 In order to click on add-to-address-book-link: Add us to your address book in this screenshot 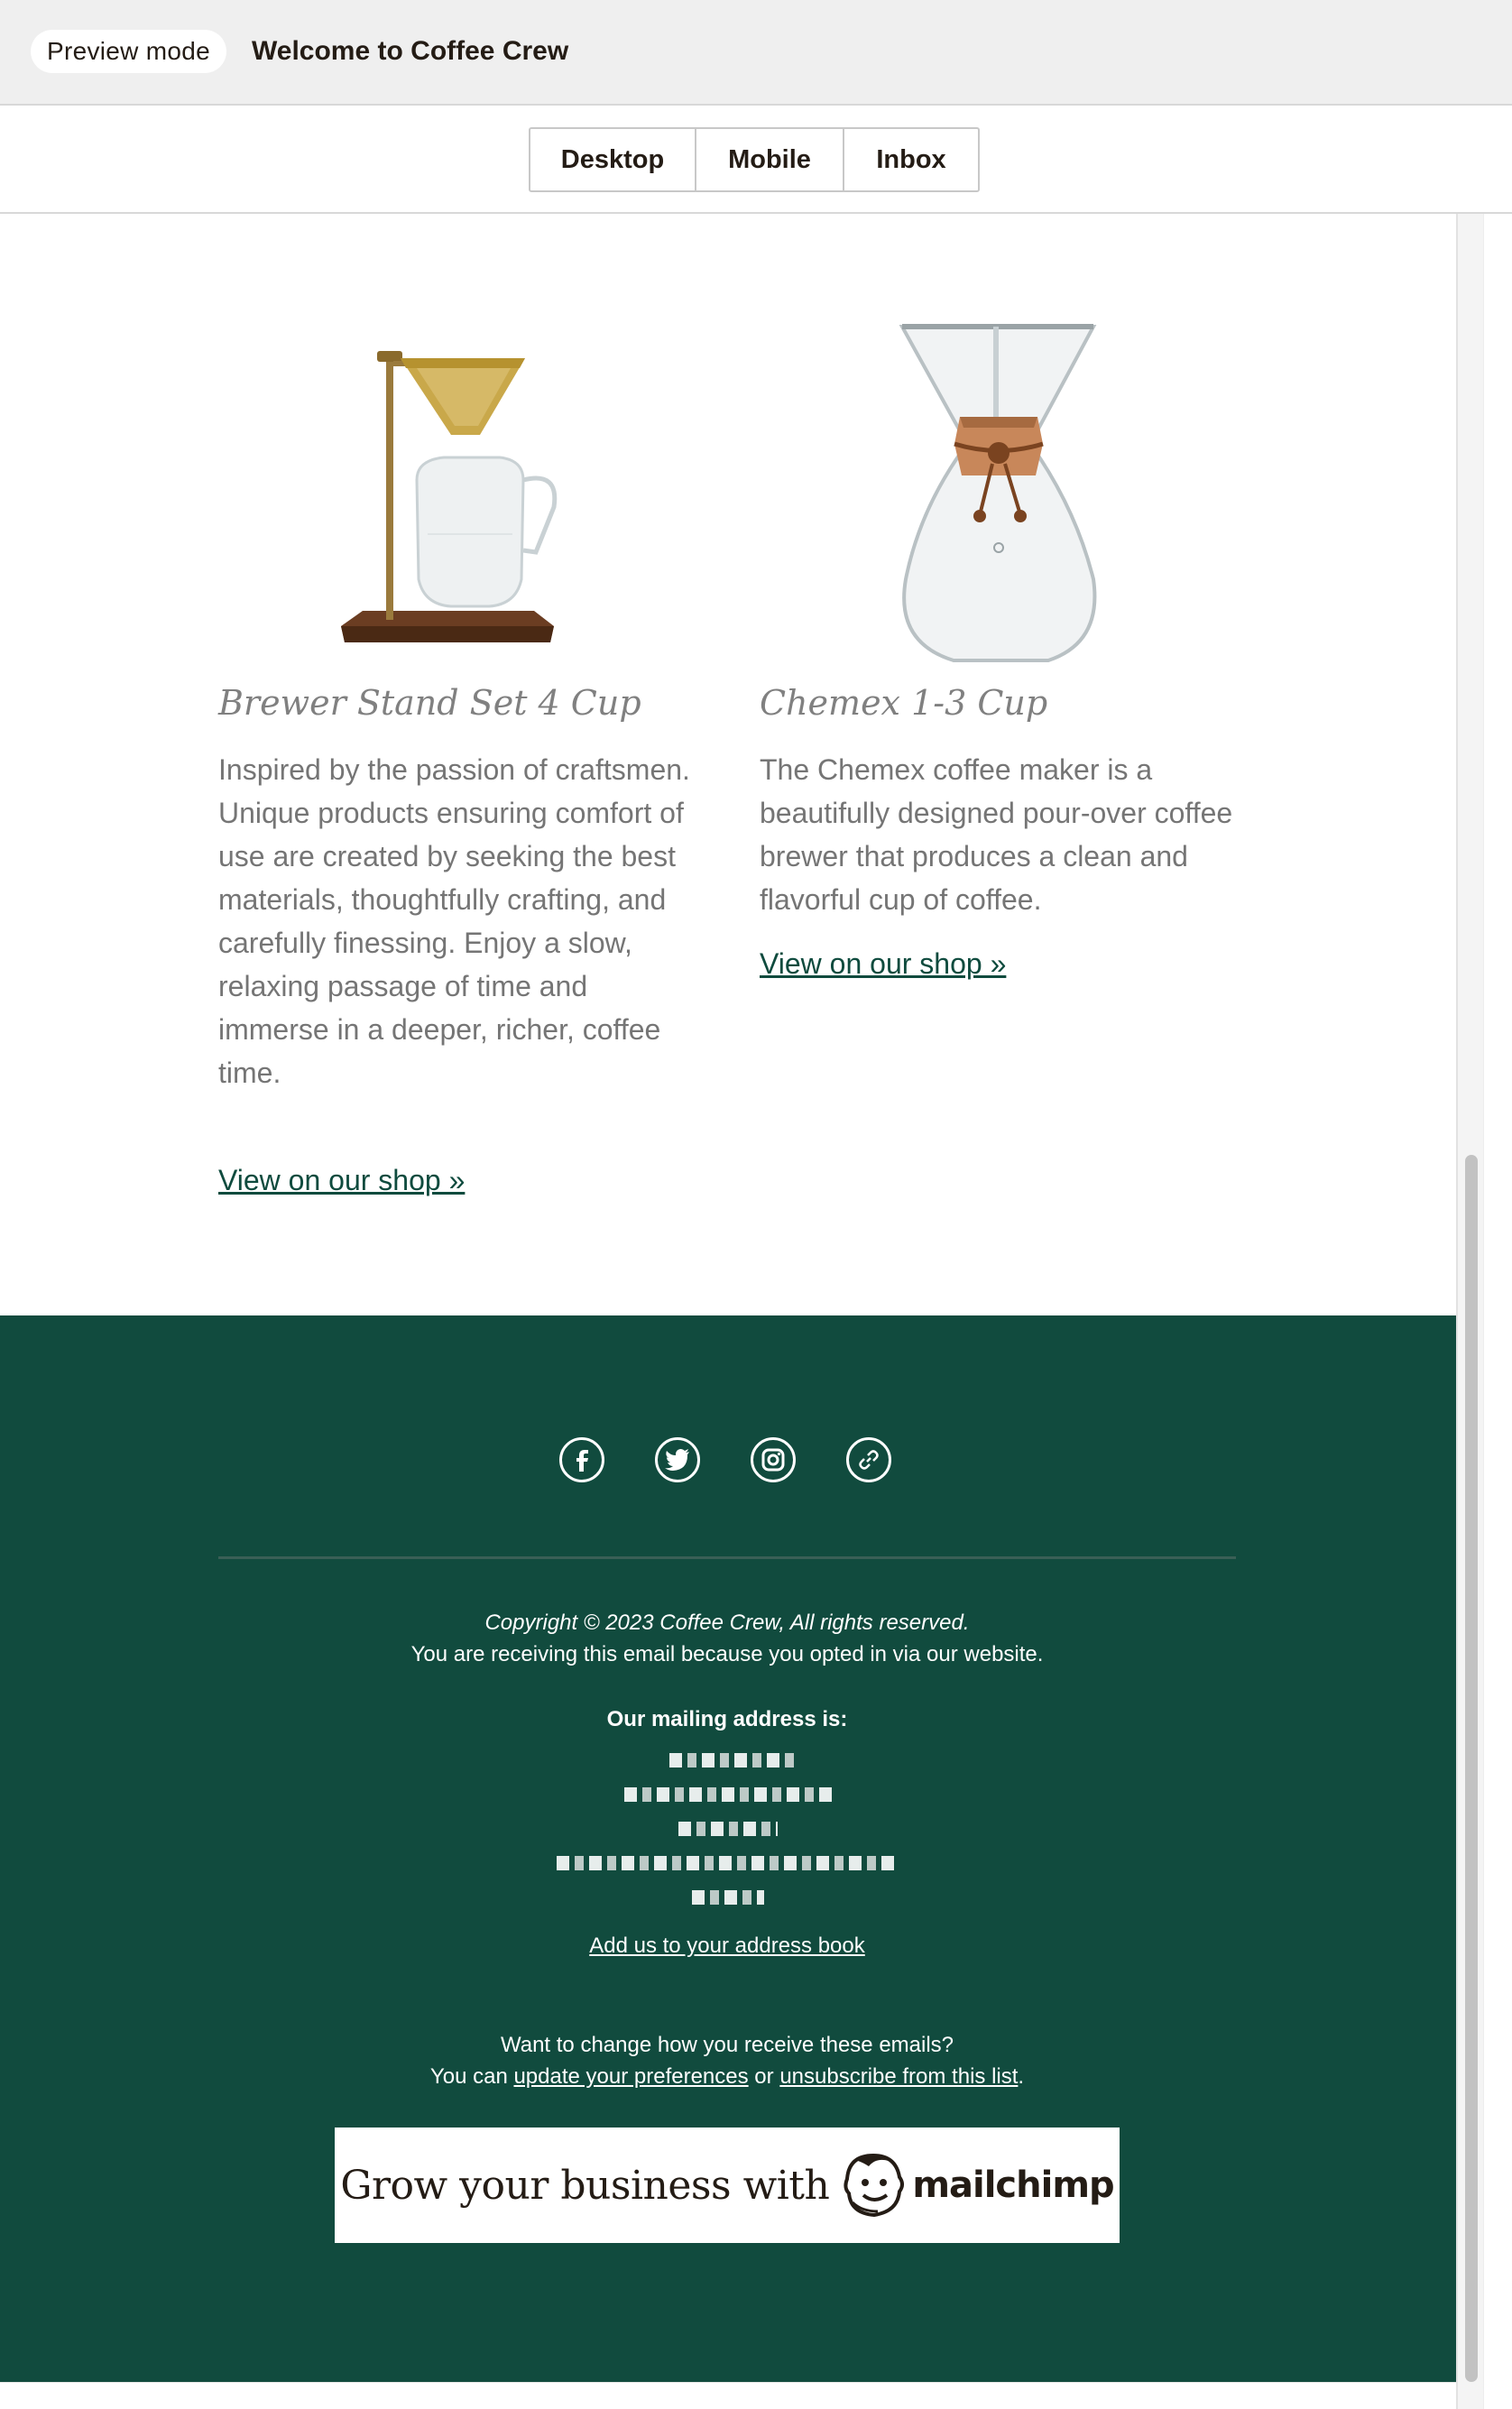, I will do `click(727, 1946)`.